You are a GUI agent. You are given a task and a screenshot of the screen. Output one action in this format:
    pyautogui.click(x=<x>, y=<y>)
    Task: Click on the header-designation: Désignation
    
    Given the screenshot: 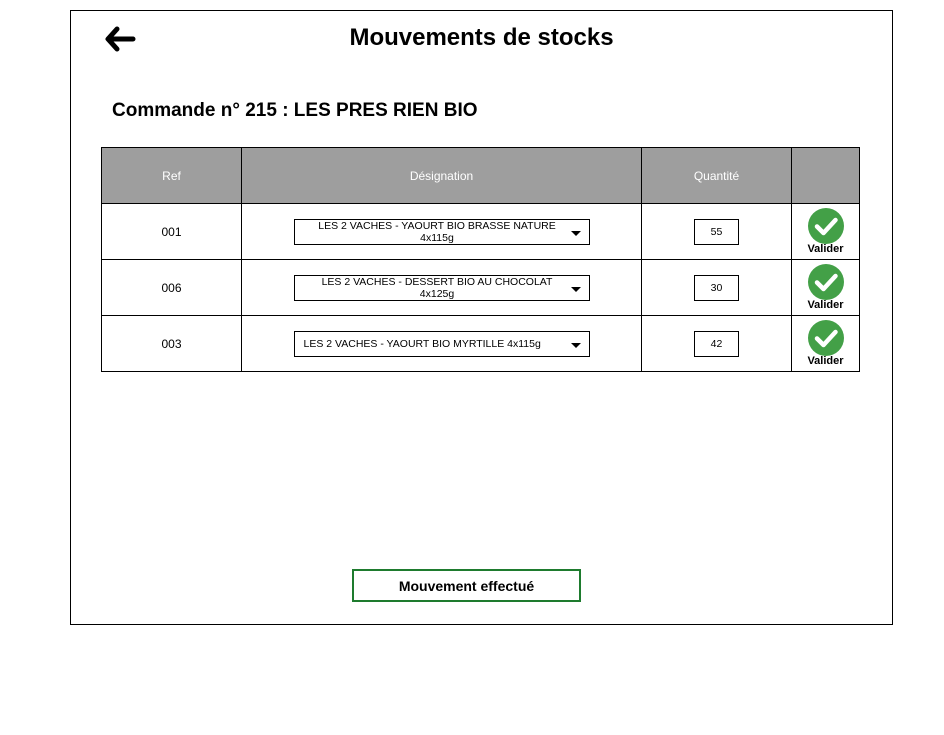 What is the action you would take?
    pyautogui.click(x=441, y=175)
    